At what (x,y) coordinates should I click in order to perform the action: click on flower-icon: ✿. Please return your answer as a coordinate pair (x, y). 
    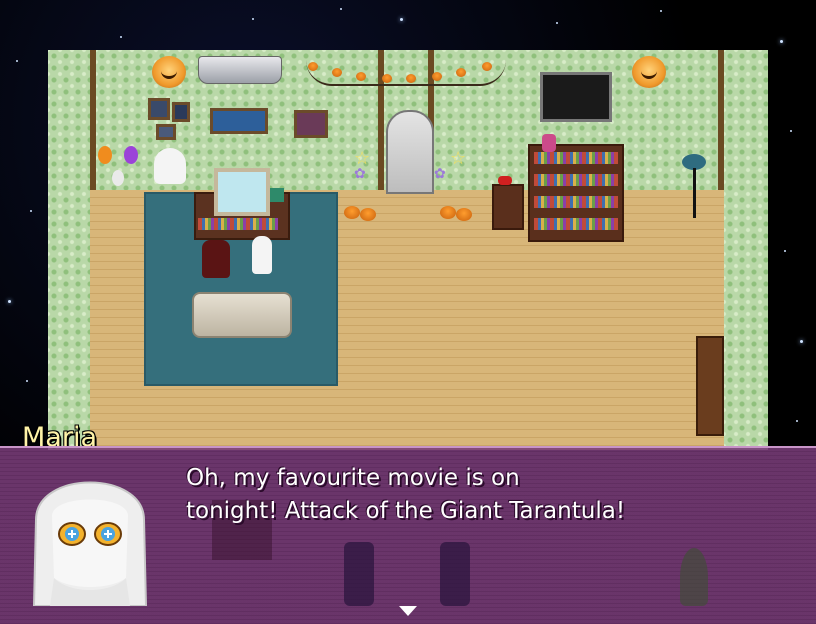
    Looking at the image, I should click on (440, 174).